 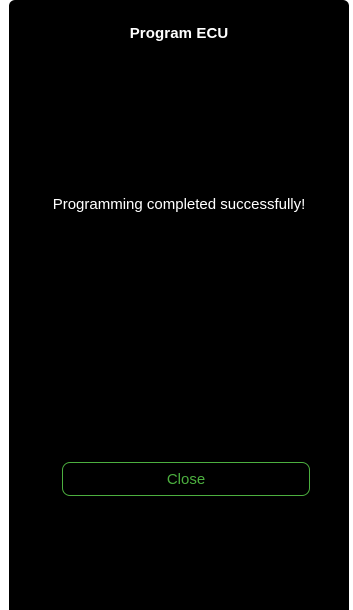 I want to click on status-message: Programming completed successfully!, so click(x=179, y=204).